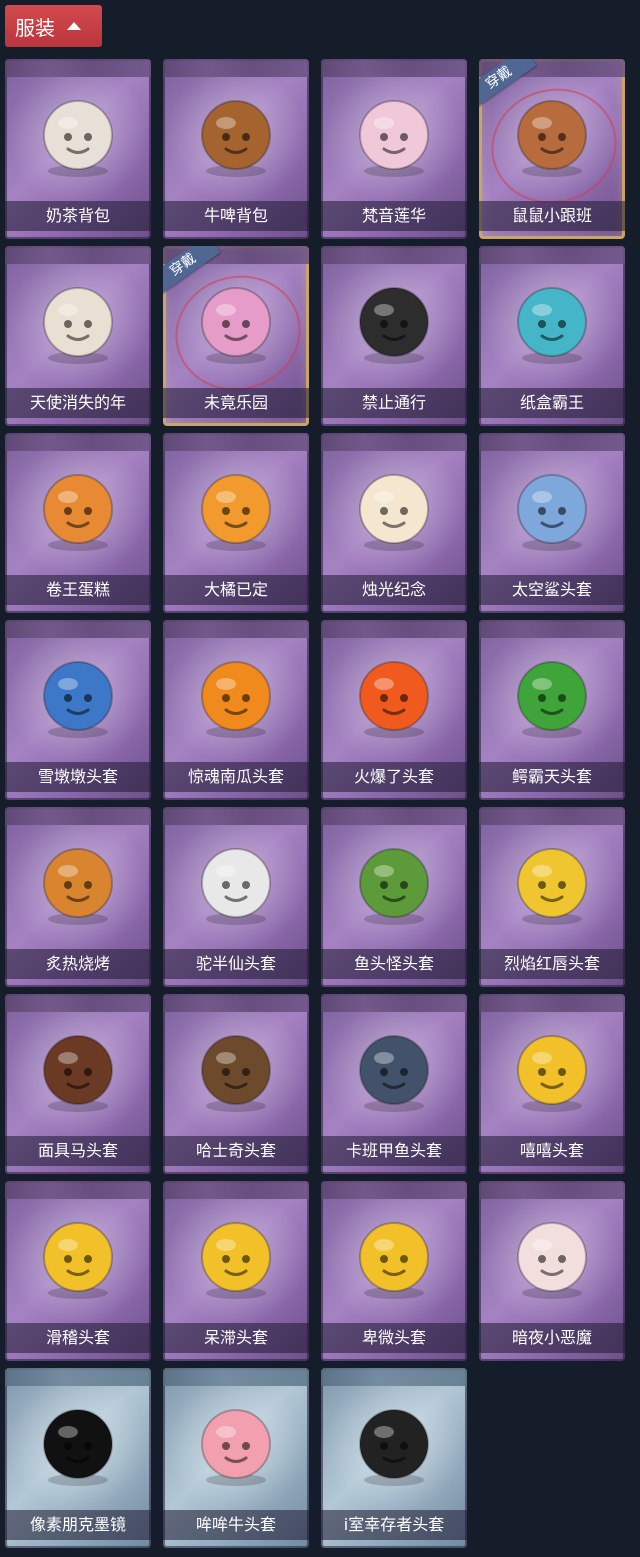 The width and height of the screenshot is (640, 1557). What do you see at coordinates (78, 590) in the screenshot?
I see `outfit-name: 卷王蛋糕` at bounding box center [78, 590].